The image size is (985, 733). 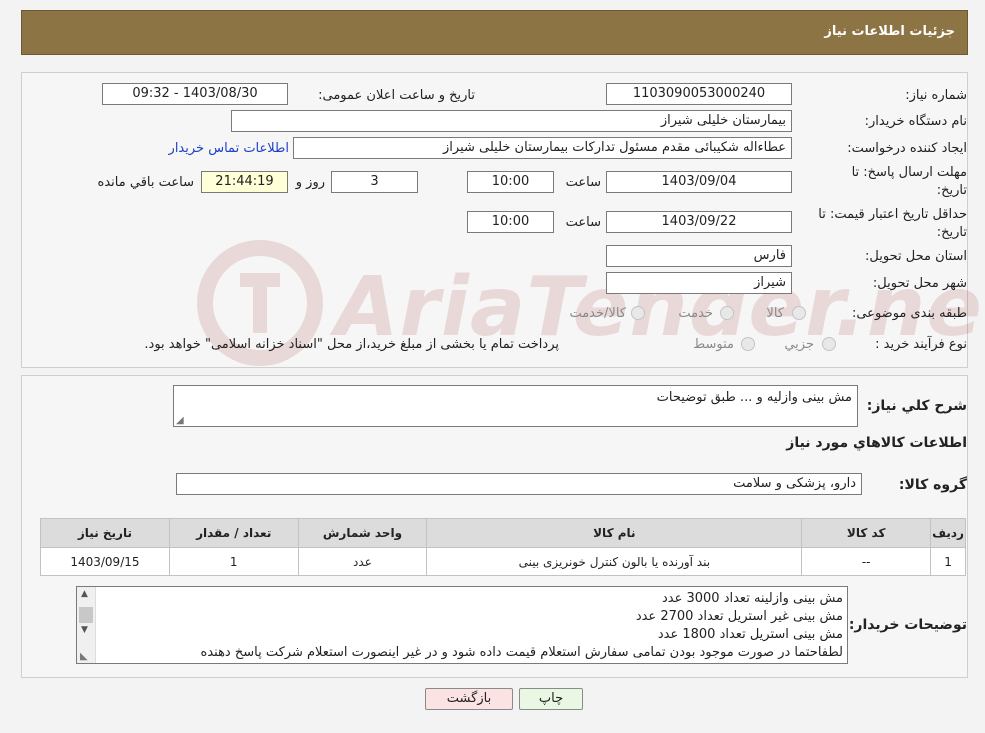 I want to click on buyer-note-line: مش بینی استریل تعداد 1800 عدد, so click(x=750, y=634).